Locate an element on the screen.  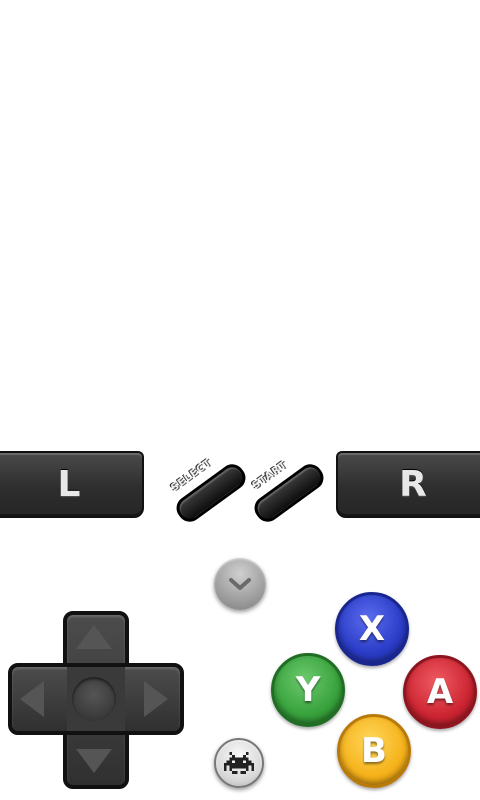
select-pill is located at coordinates (211, 493).